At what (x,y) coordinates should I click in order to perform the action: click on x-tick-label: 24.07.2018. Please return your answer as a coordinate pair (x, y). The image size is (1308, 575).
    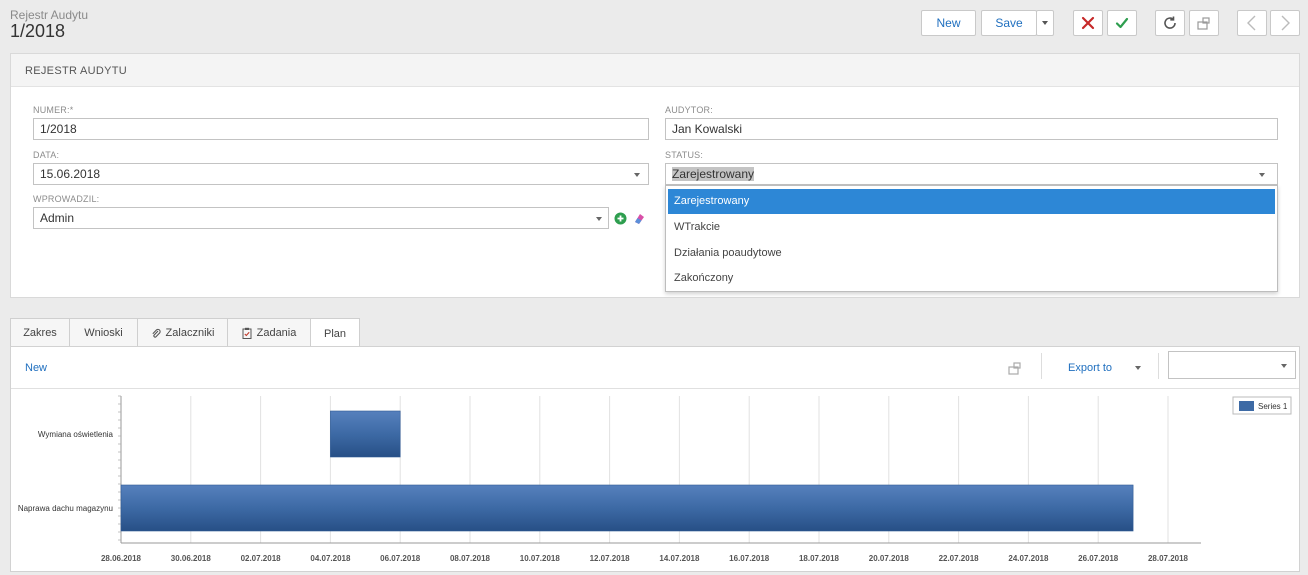
    Looking at the image, I should click on (1028, 558).